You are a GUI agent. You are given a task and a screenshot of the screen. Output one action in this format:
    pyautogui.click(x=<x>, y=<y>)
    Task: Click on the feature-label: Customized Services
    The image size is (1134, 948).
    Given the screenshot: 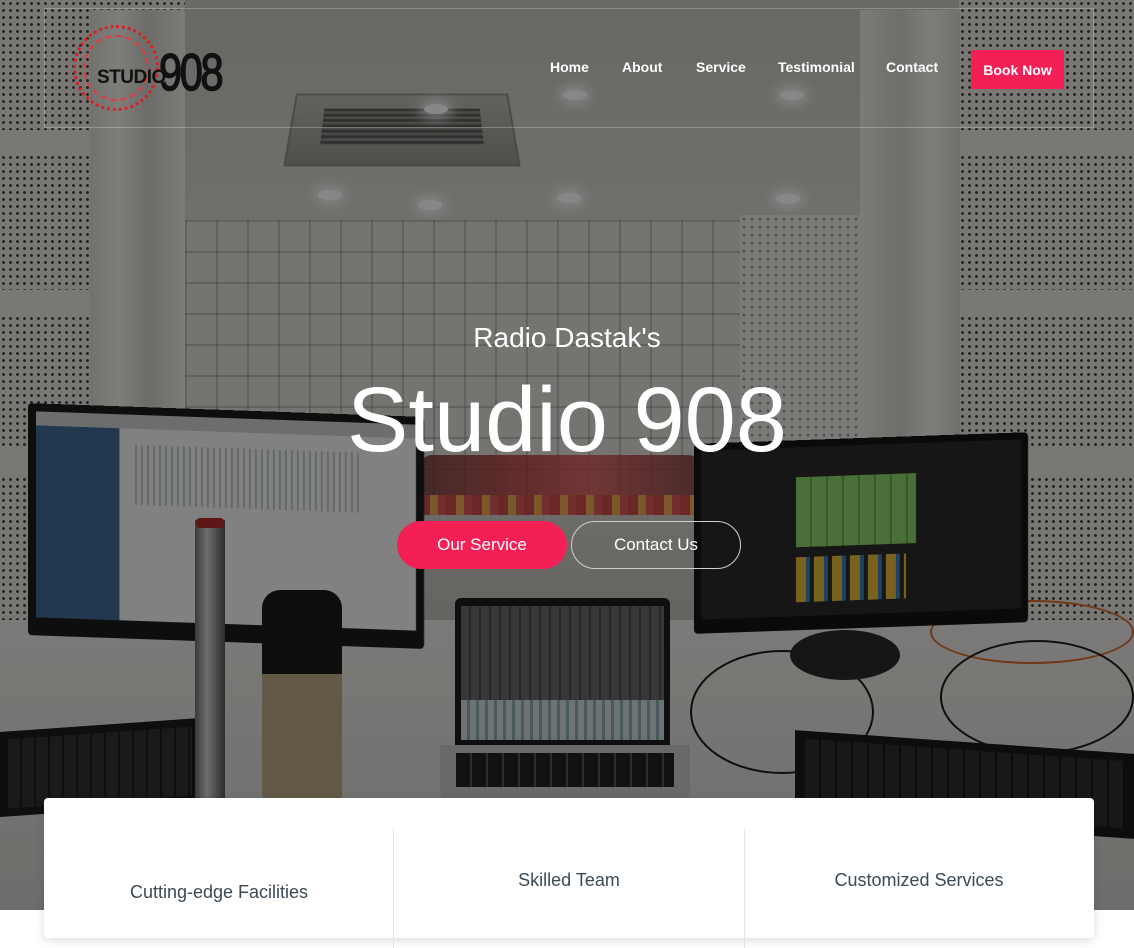 What is the action you would take?
    pyautogui.click(x=919, y=880)
    